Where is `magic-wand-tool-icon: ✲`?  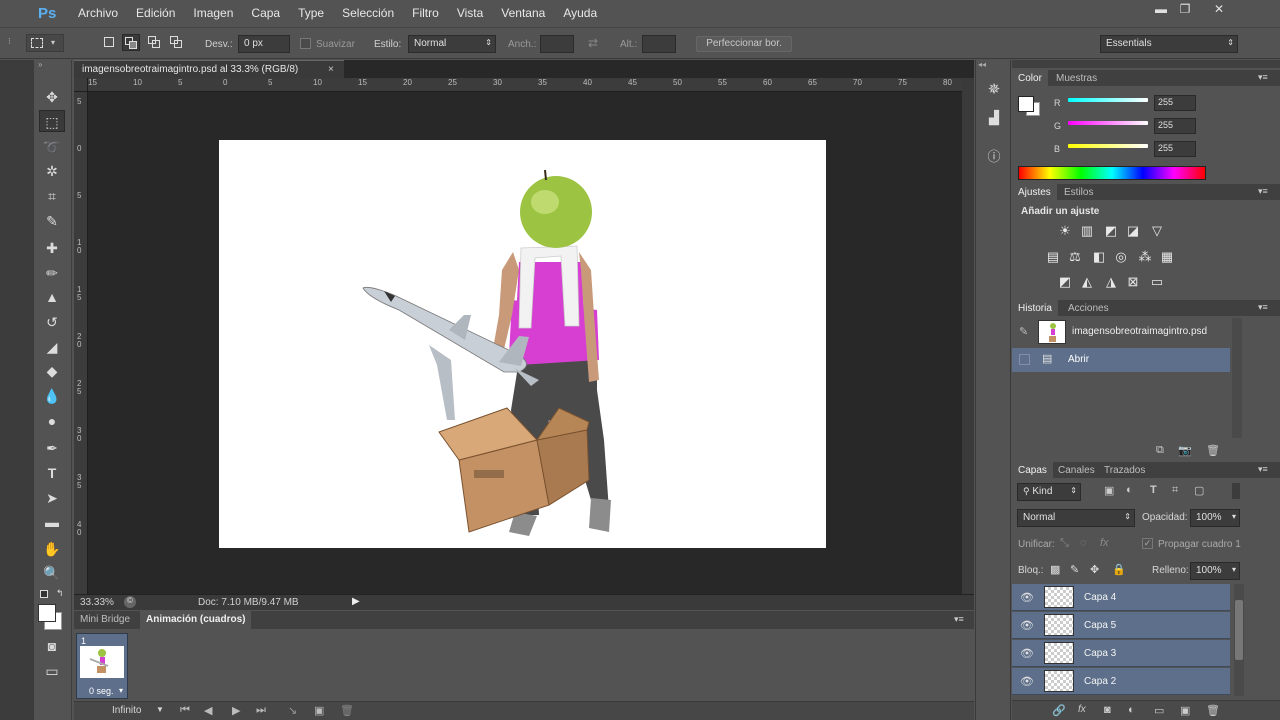
magic-wand-tool-icon: ✲ is located at coordinates (52, 171).